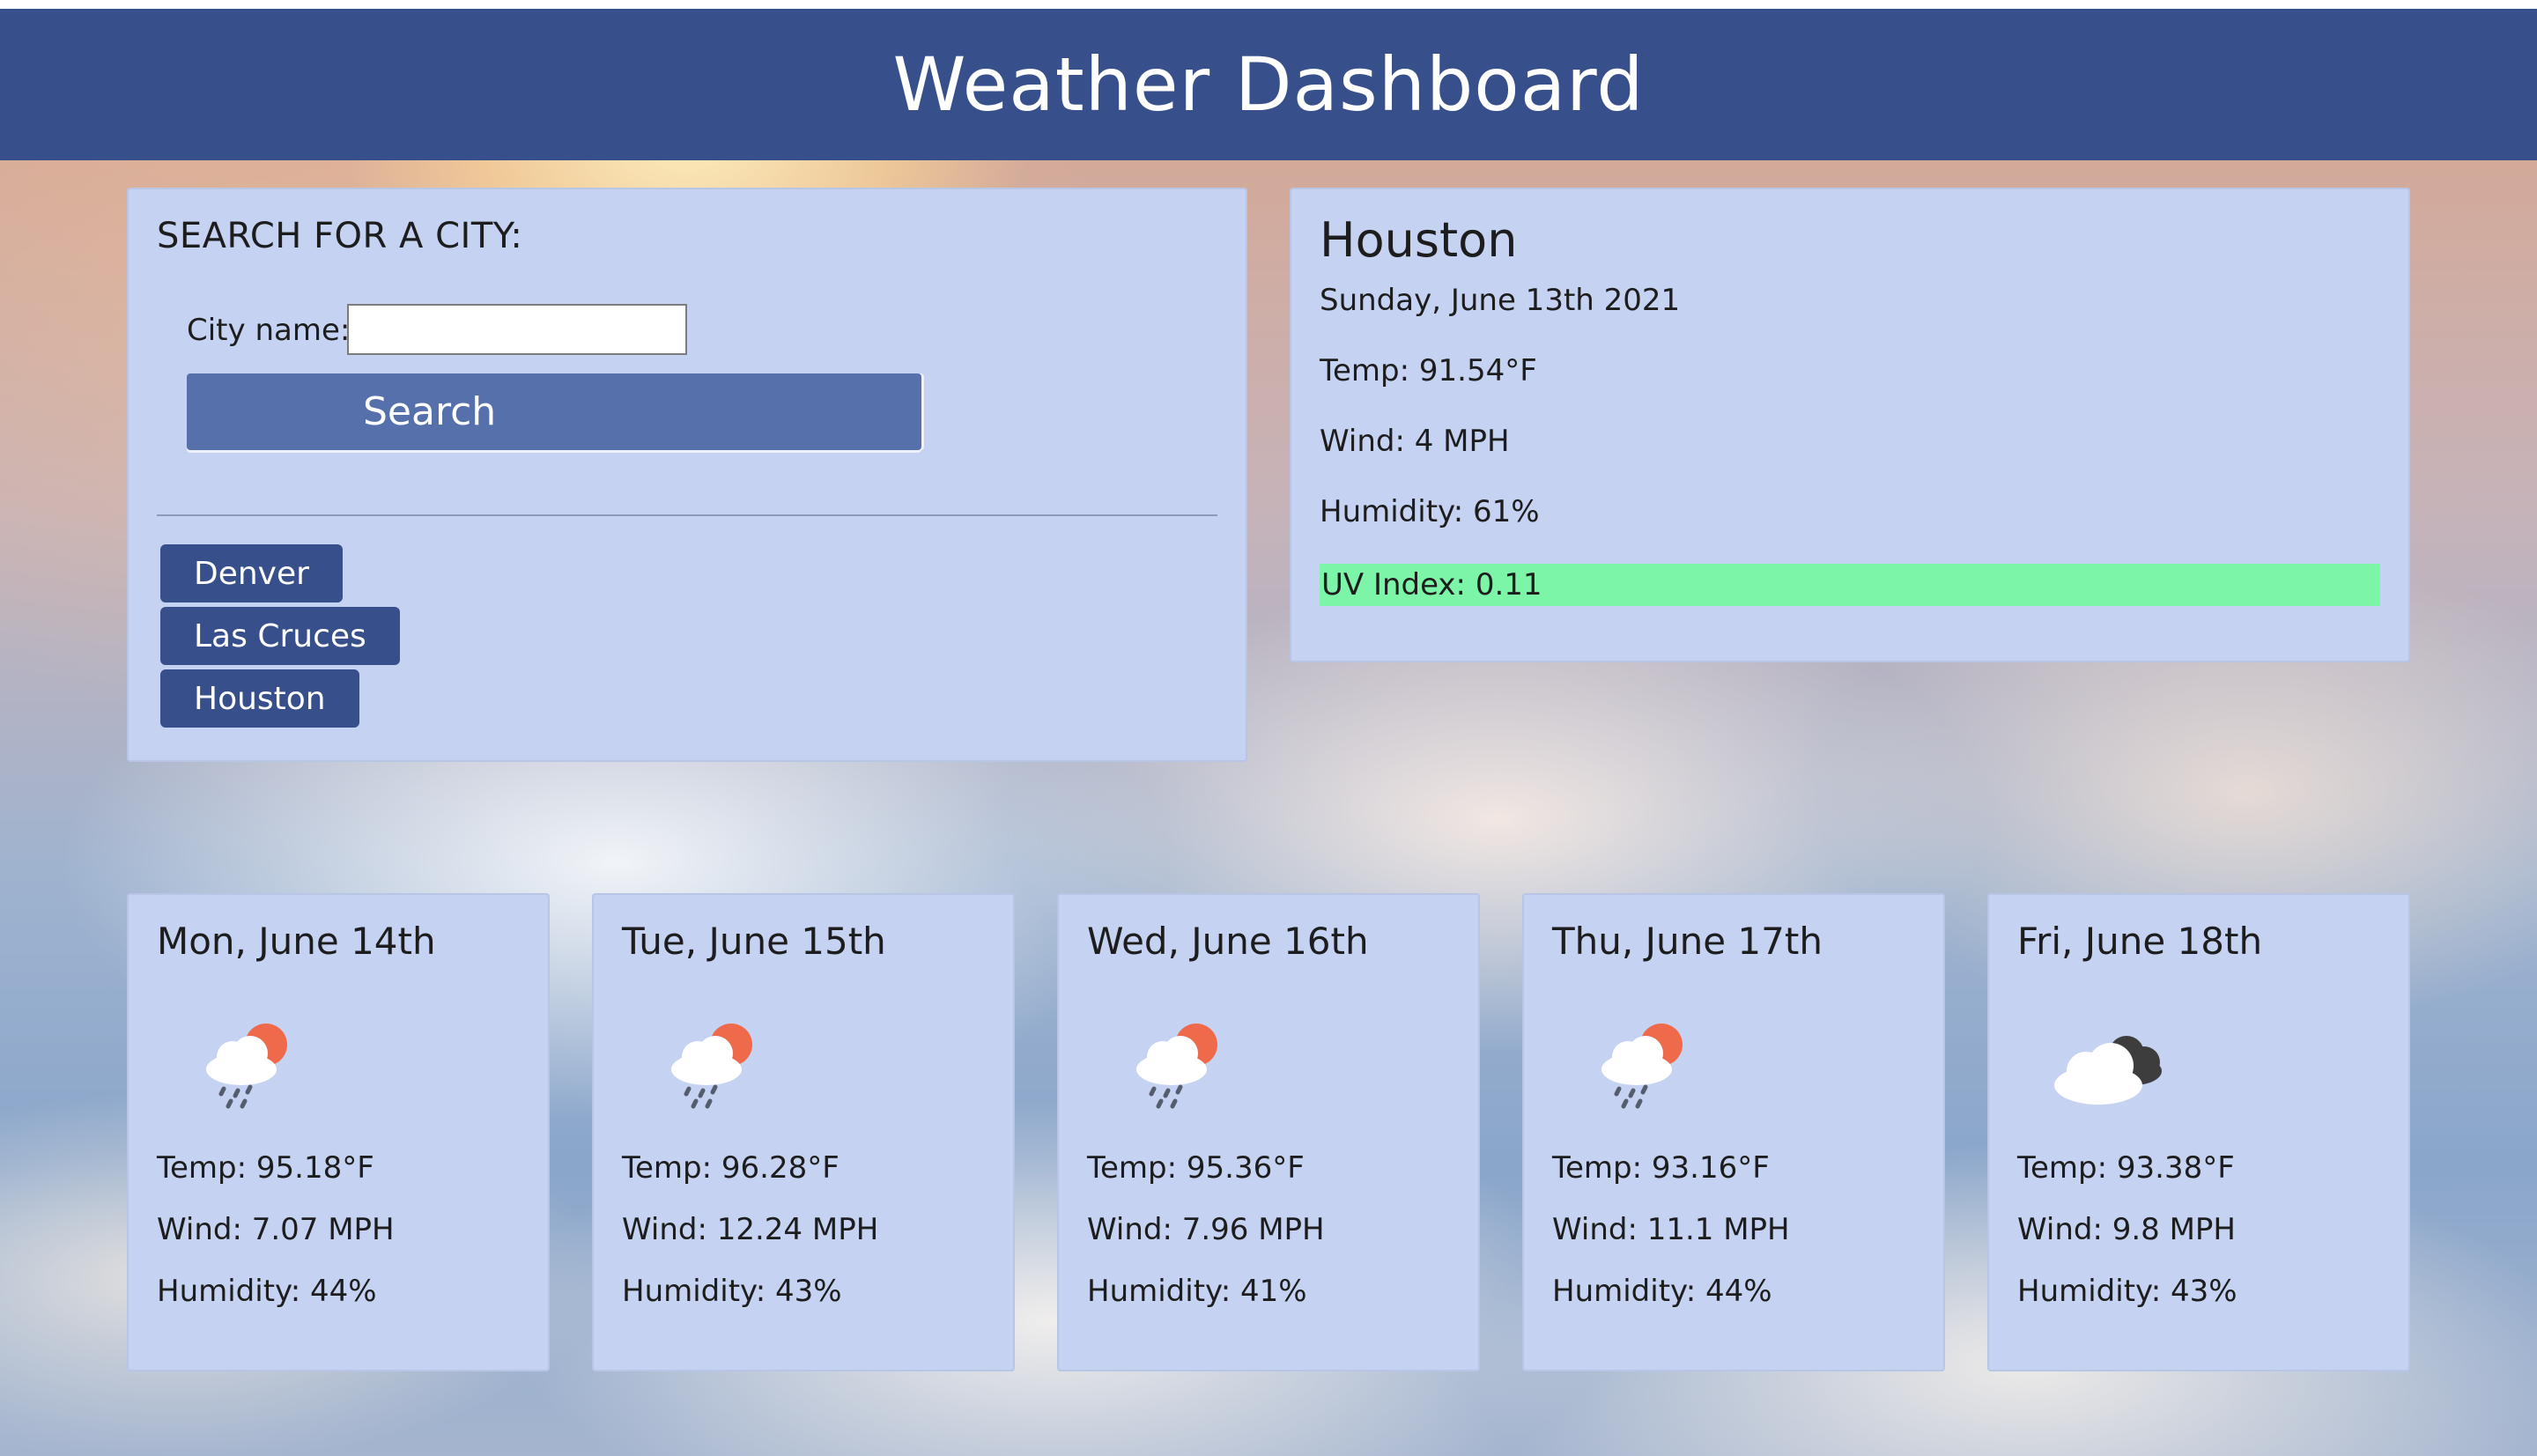  What do you see at coordinates (1500, 300) in the screenshot?
I see `current-date: Sunday, June 13th 2021` at bounding box center [1500, 300].